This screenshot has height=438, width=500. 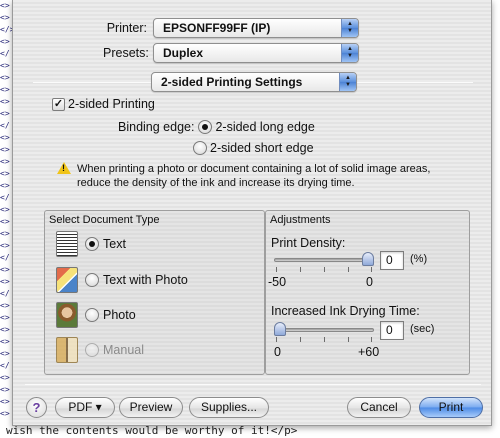 What do you see at coordinates (100, 350) in the screenshot?
I see `doctype-manual-row: Manual` at bounding box center [100, 350].